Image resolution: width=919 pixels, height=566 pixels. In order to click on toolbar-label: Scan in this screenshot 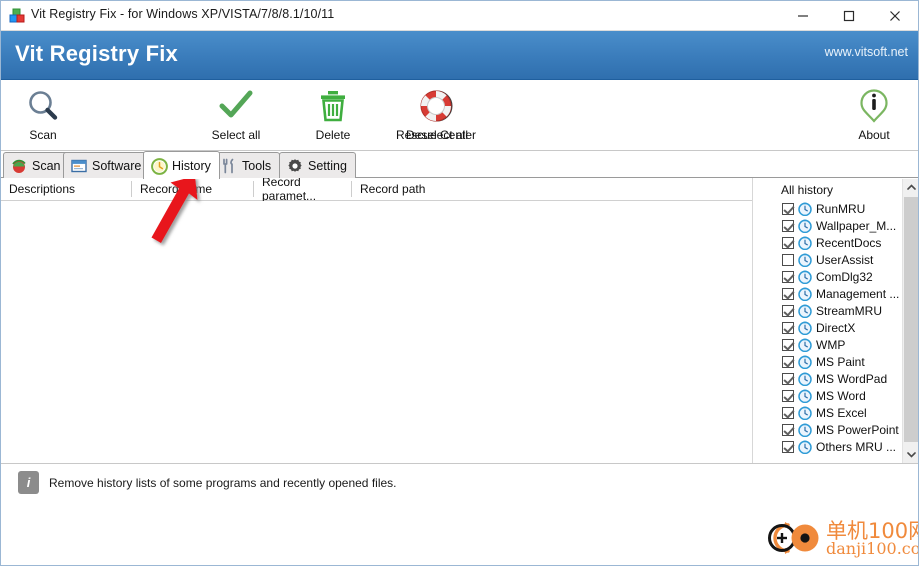, I will do `click(43, 135)`.